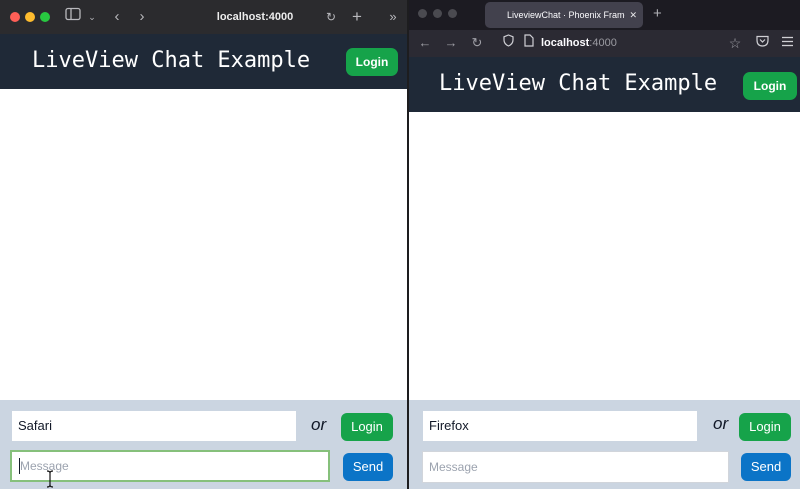  I want to click on firefox-tab-strip: LiveviewChat · Phoenix Framew ✕ +, so click(604, 15).